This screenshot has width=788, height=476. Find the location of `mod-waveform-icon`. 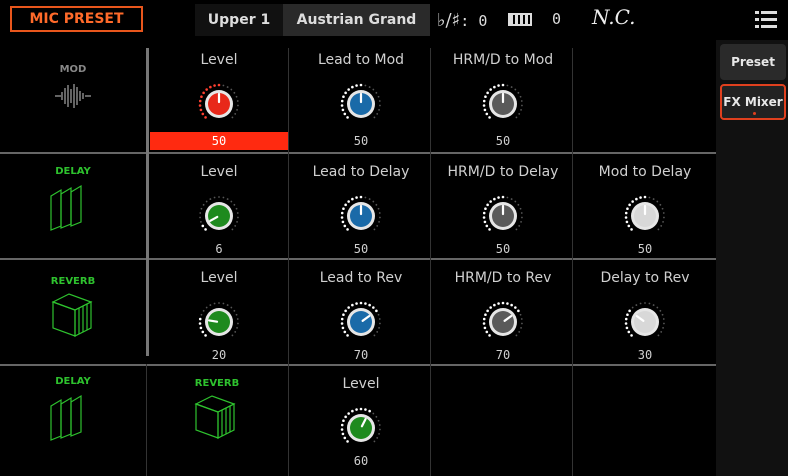

mod-waveform-icon is located at coordinates (73, 96).